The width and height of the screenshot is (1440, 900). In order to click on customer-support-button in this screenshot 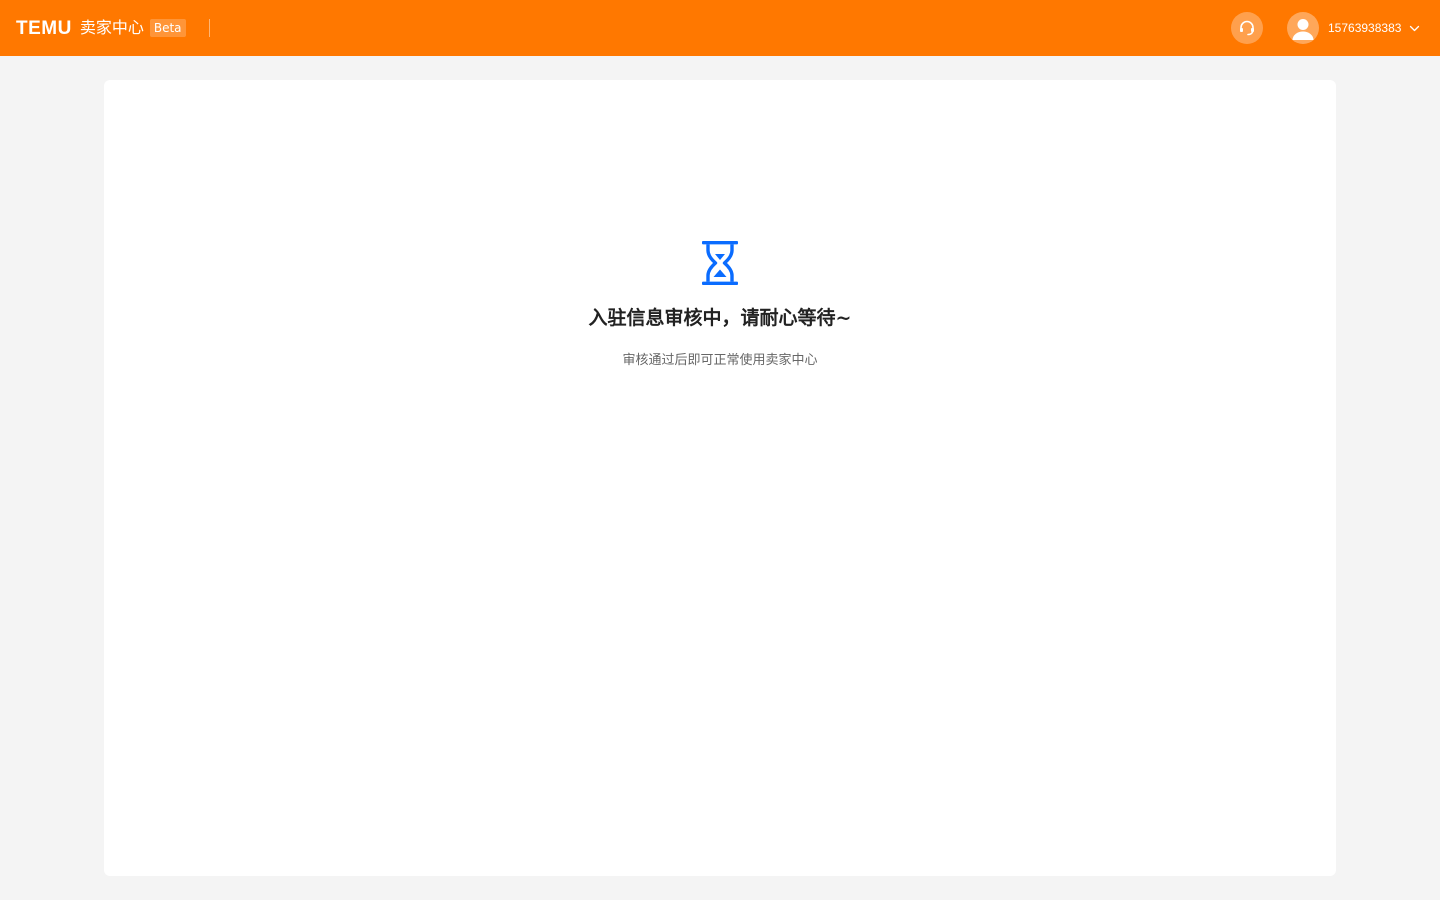, I will do `click(1247, 28)`.